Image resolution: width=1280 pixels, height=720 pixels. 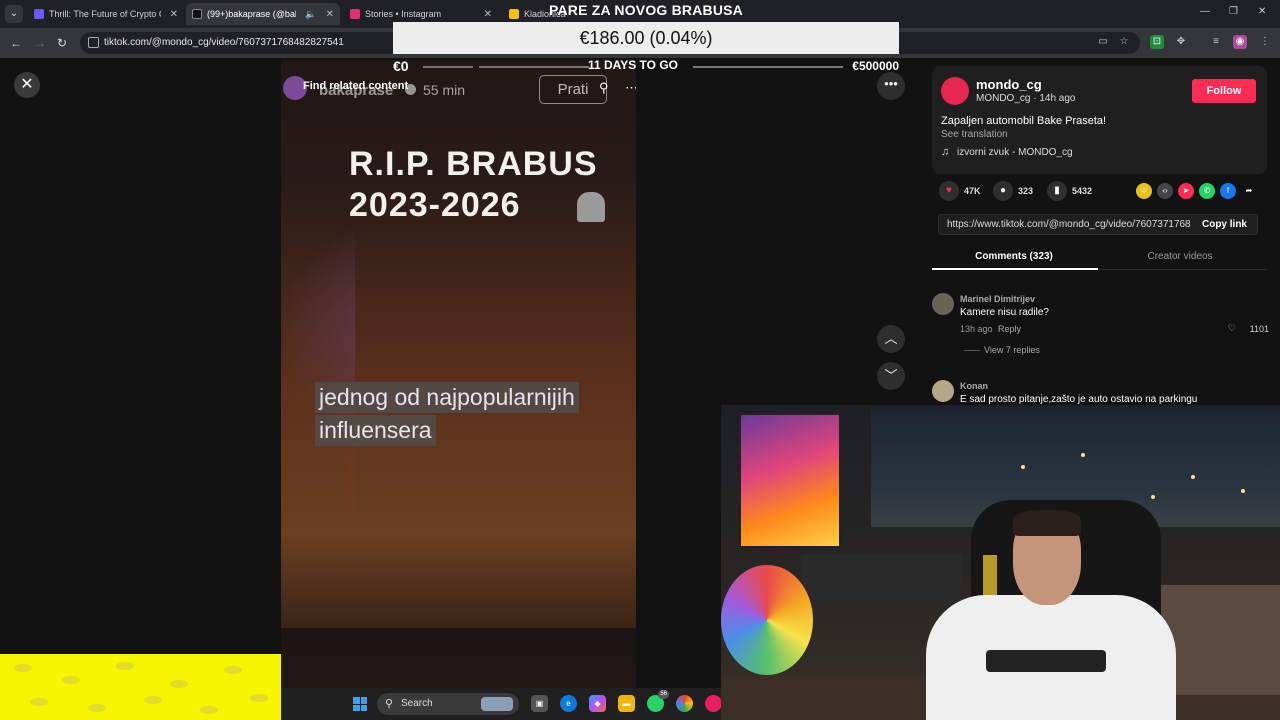 What do you see at coordinates (767, 620) in the screenshot?
I see `webcam-rainbow-ball` at bounding box center [767, 620].